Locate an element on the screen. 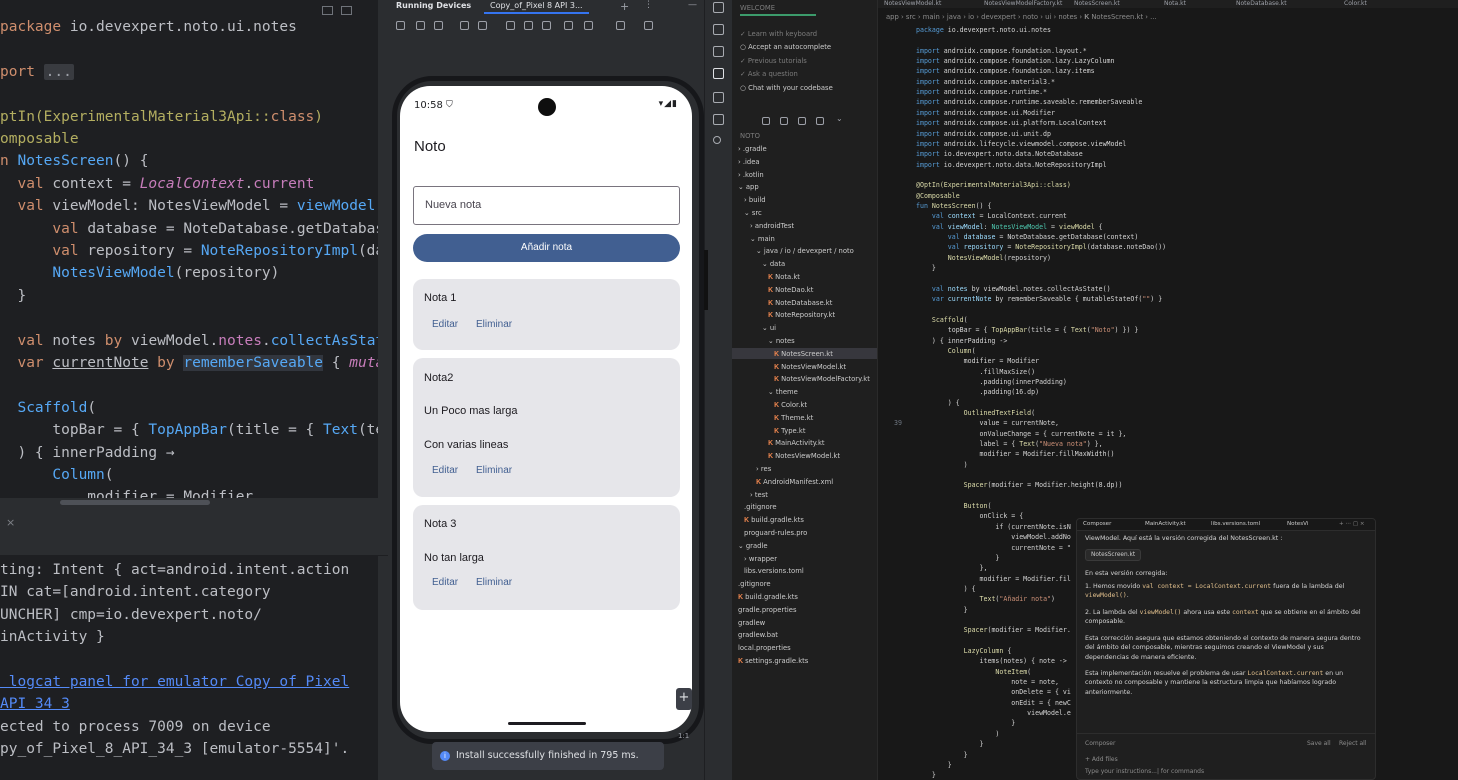 This screenshot has height=780, width=1458. gradle-icon is located at coordinates (718, 29).